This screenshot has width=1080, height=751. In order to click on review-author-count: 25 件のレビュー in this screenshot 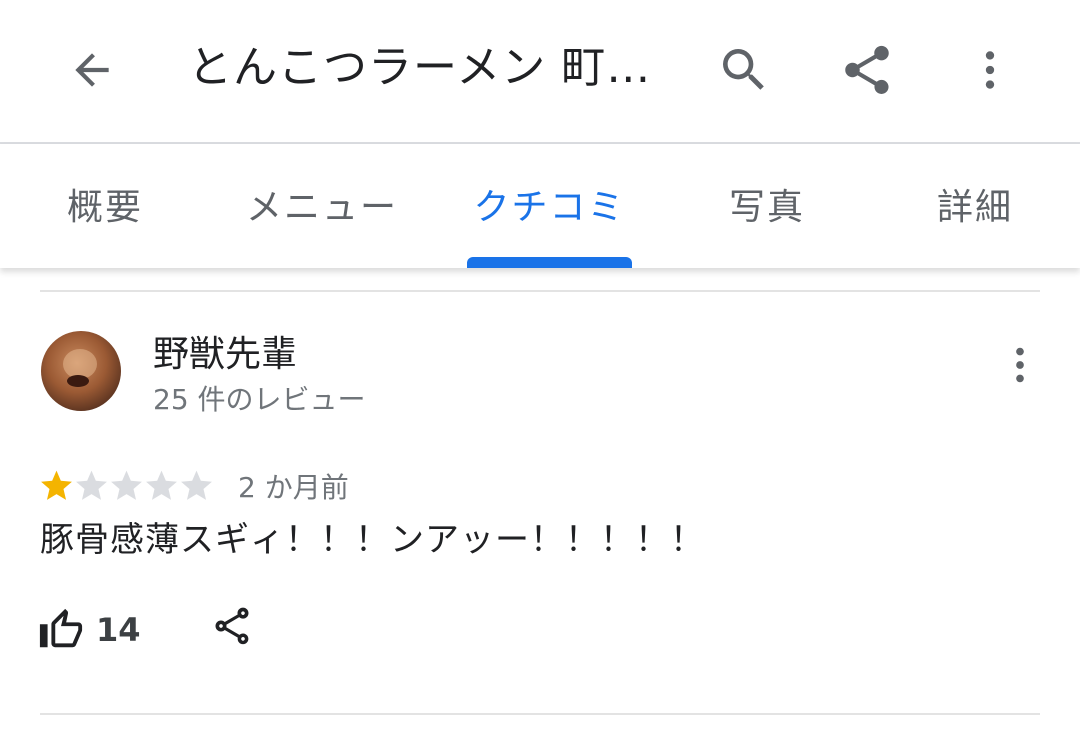, I will do `click(259, 399)`.